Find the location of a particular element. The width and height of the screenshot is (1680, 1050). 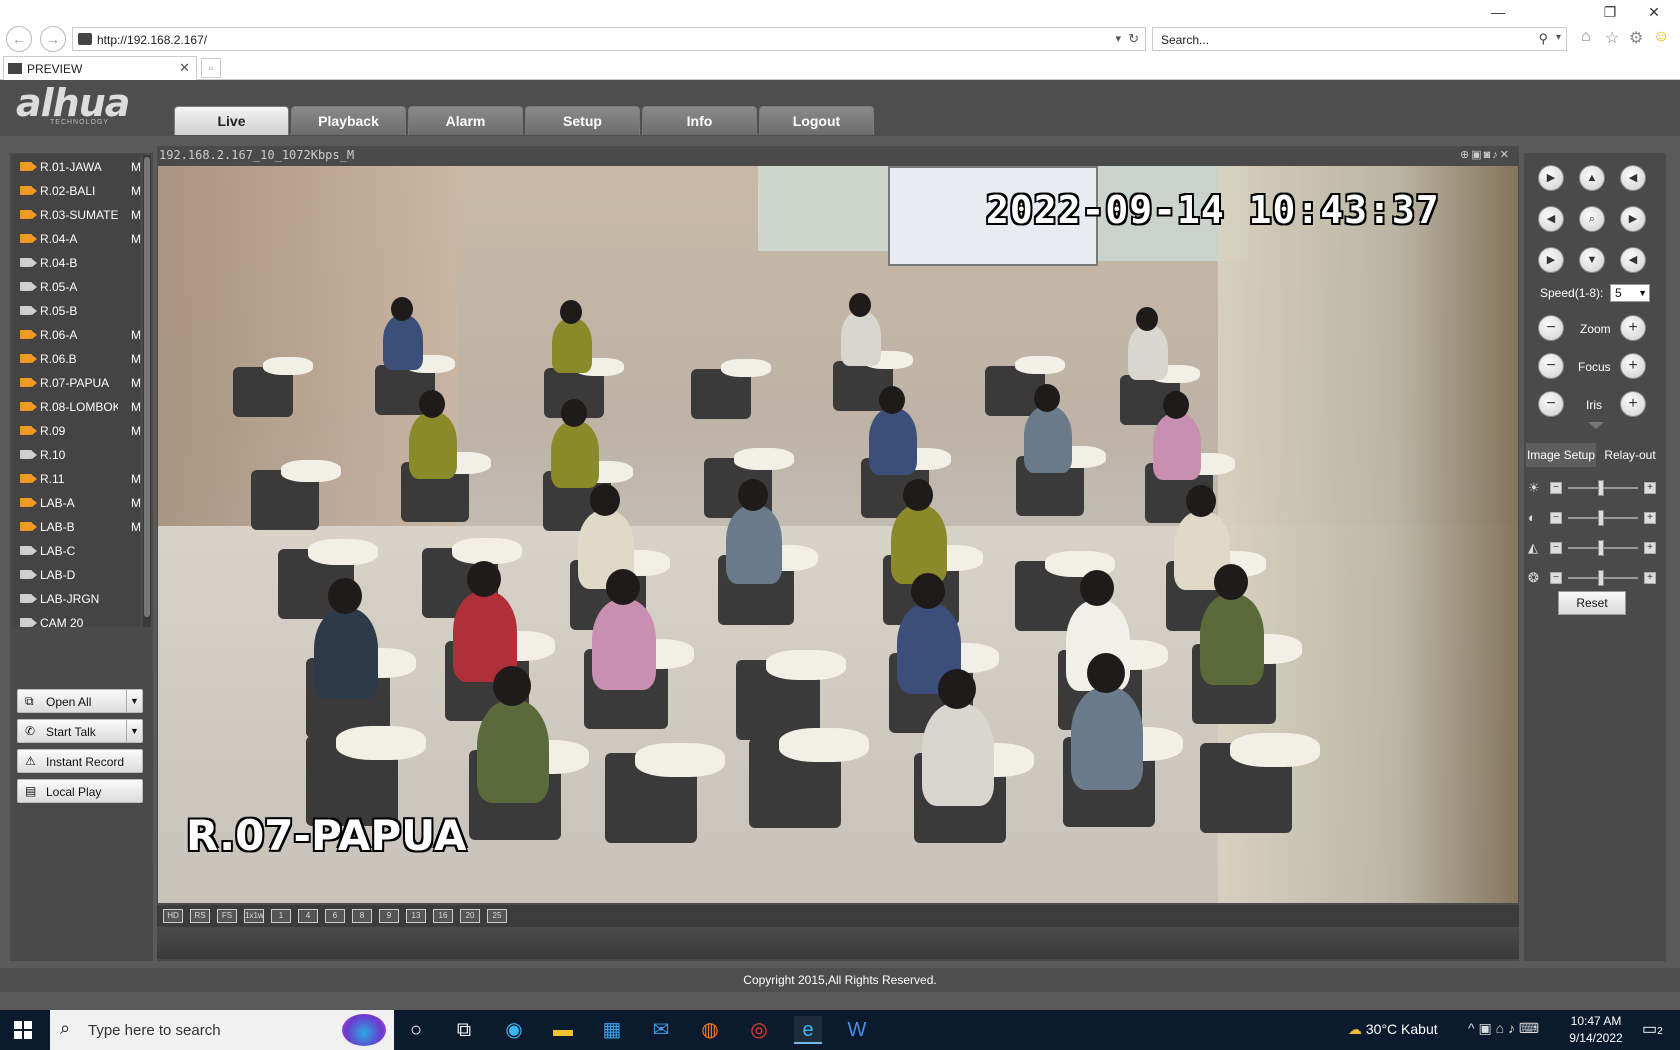

menu-tab-logout: Logout is located at coordinates (816, 120).